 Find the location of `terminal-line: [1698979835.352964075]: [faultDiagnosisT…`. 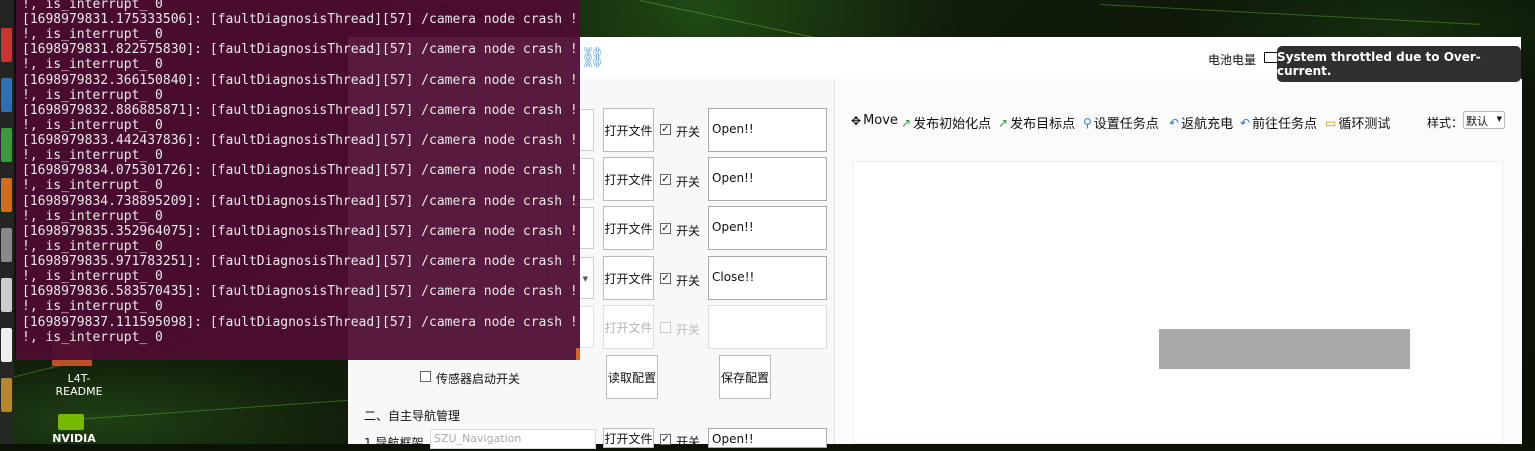

terminal-line: [1698979835.352964075]: [faultDiagnosisT… is located at coordinates (301, 231).